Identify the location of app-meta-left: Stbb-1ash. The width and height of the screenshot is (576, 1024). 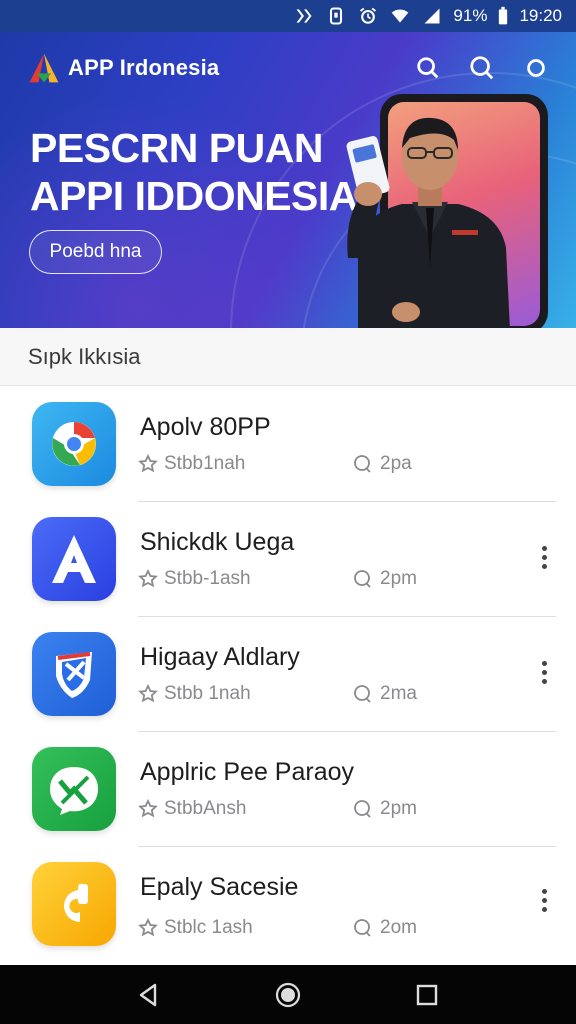
(194, 579).